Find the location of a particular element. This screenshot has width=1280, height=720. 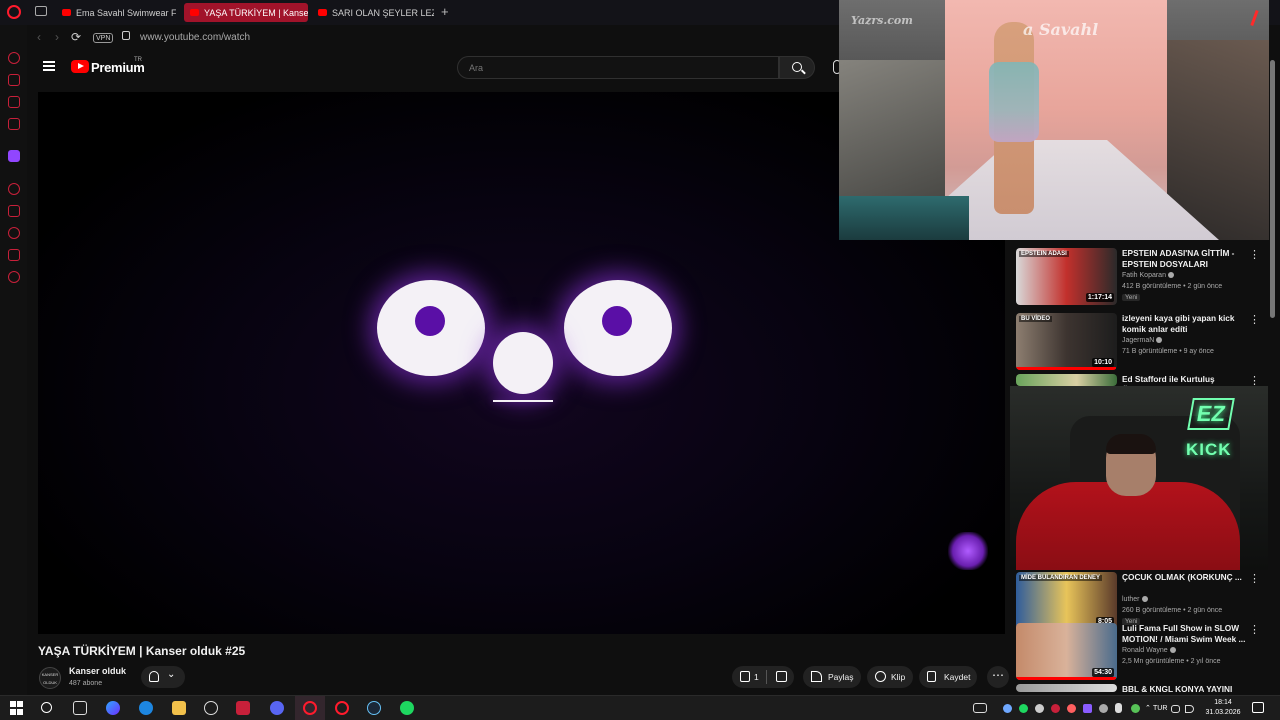

watch-progress-bar is located at coordinates (1066, 678).